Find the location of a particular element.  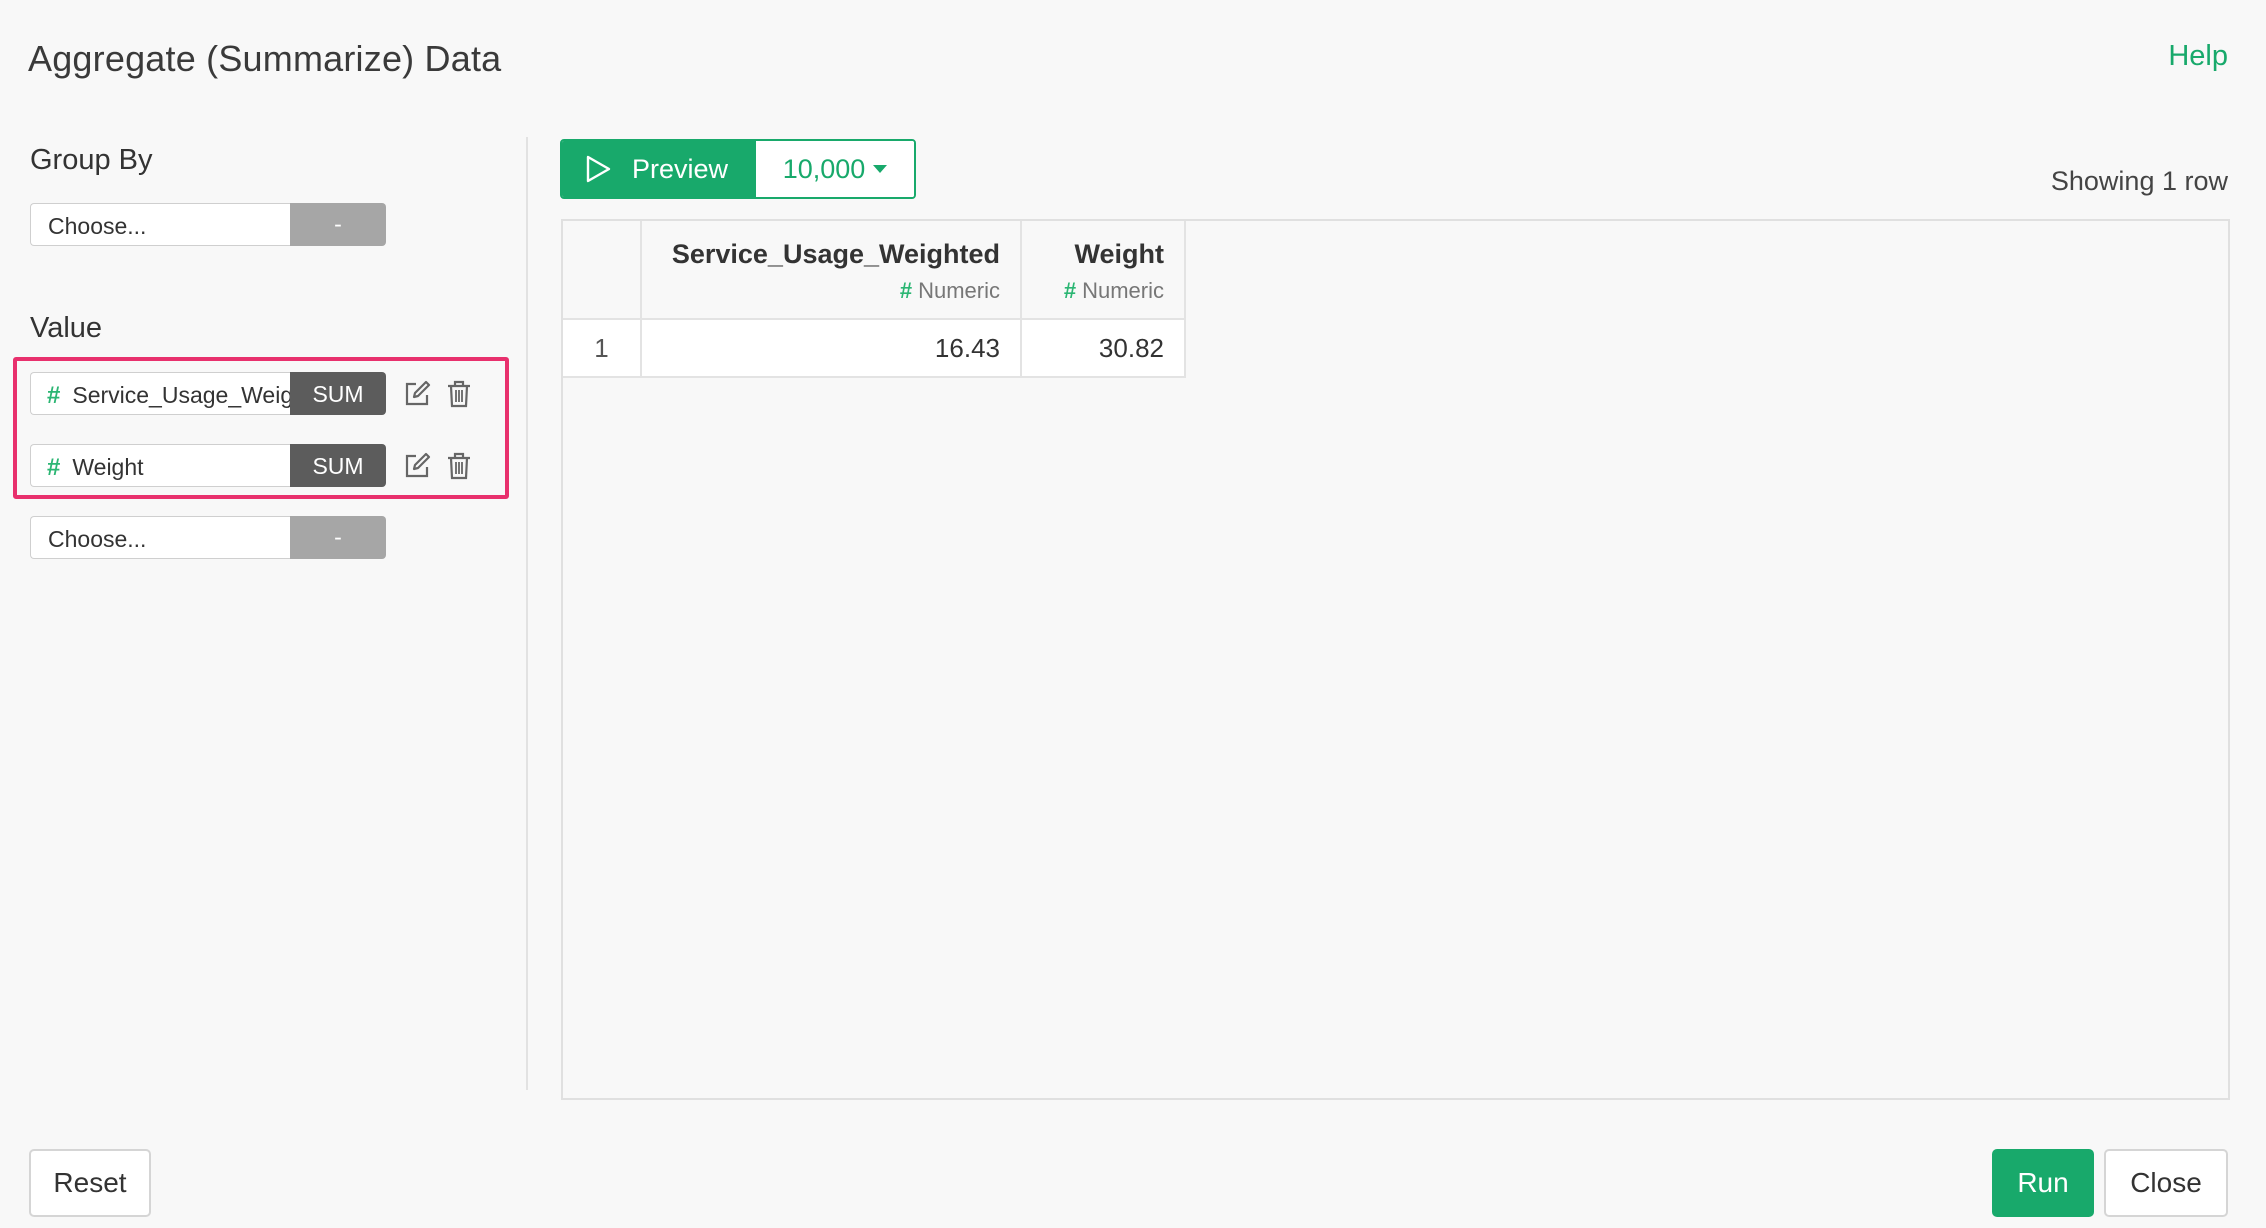

preview-control-group: Preview 10,000 is located at coordinates (738, 169).